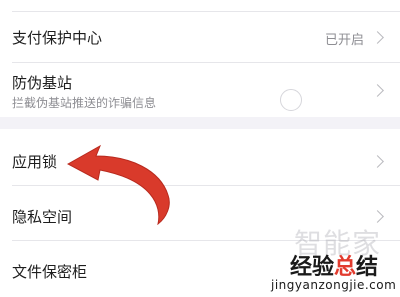  Describe the element at coordinates (345, 267) in the screenshot. I see `watermark-accent: 总` at that location.